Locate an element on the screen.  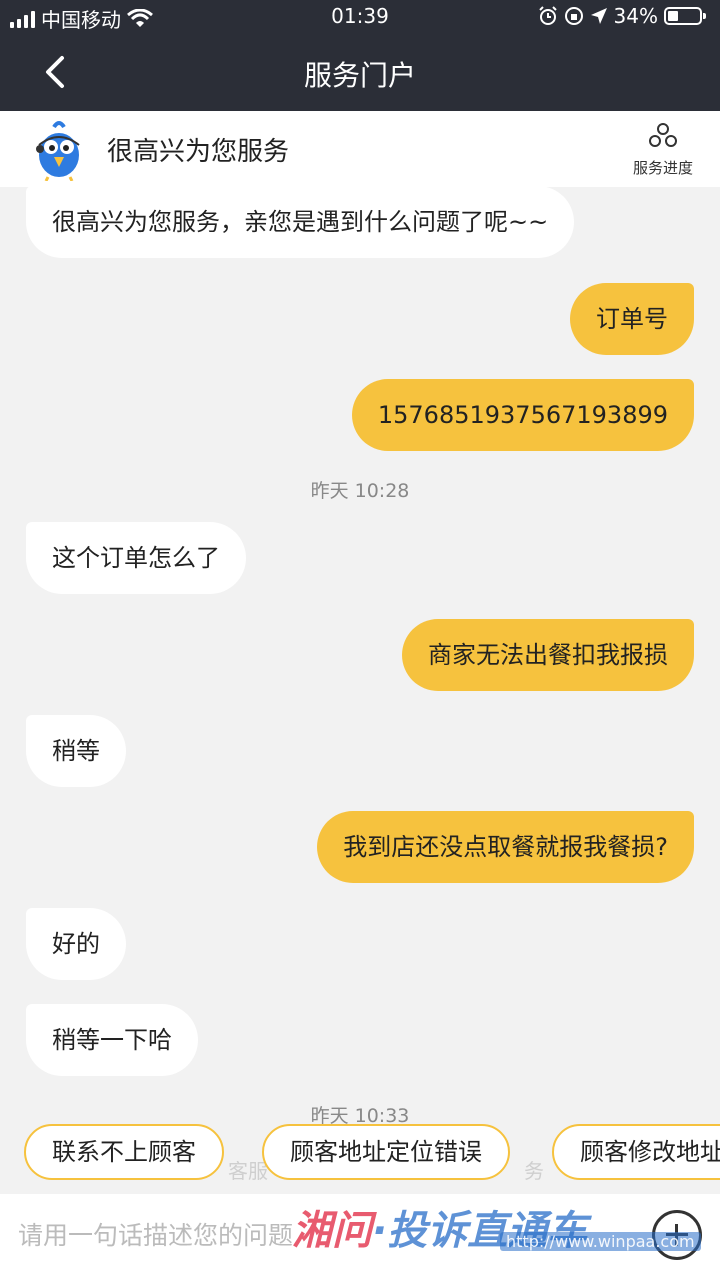
orientation-lock-icon is located at coordinates (573, 16).